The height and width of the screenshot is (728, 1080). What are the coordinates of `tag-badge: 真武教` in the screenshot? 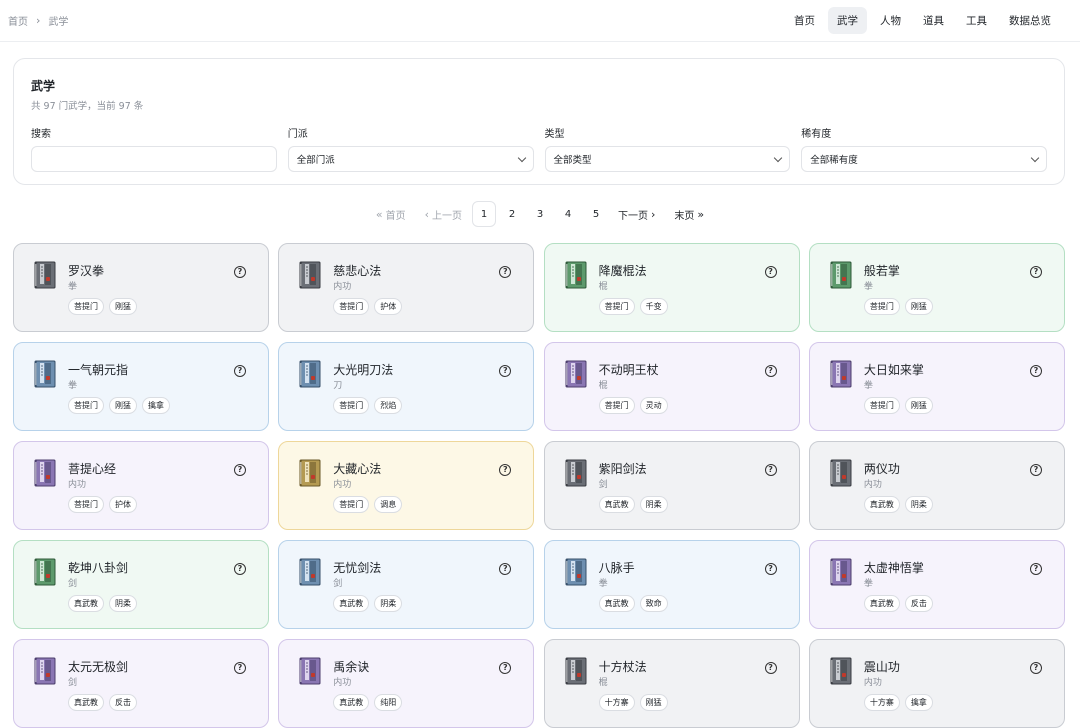 It's located at (86, 603).